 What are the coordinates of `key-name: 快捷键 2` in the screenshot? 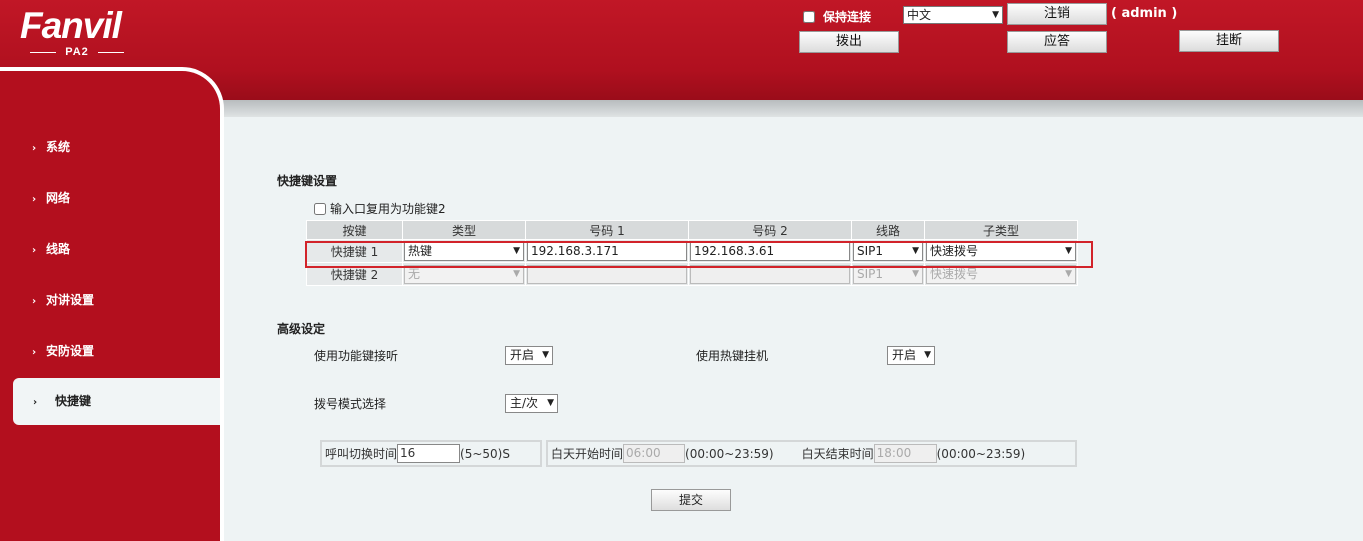 It's located at (354, 274).